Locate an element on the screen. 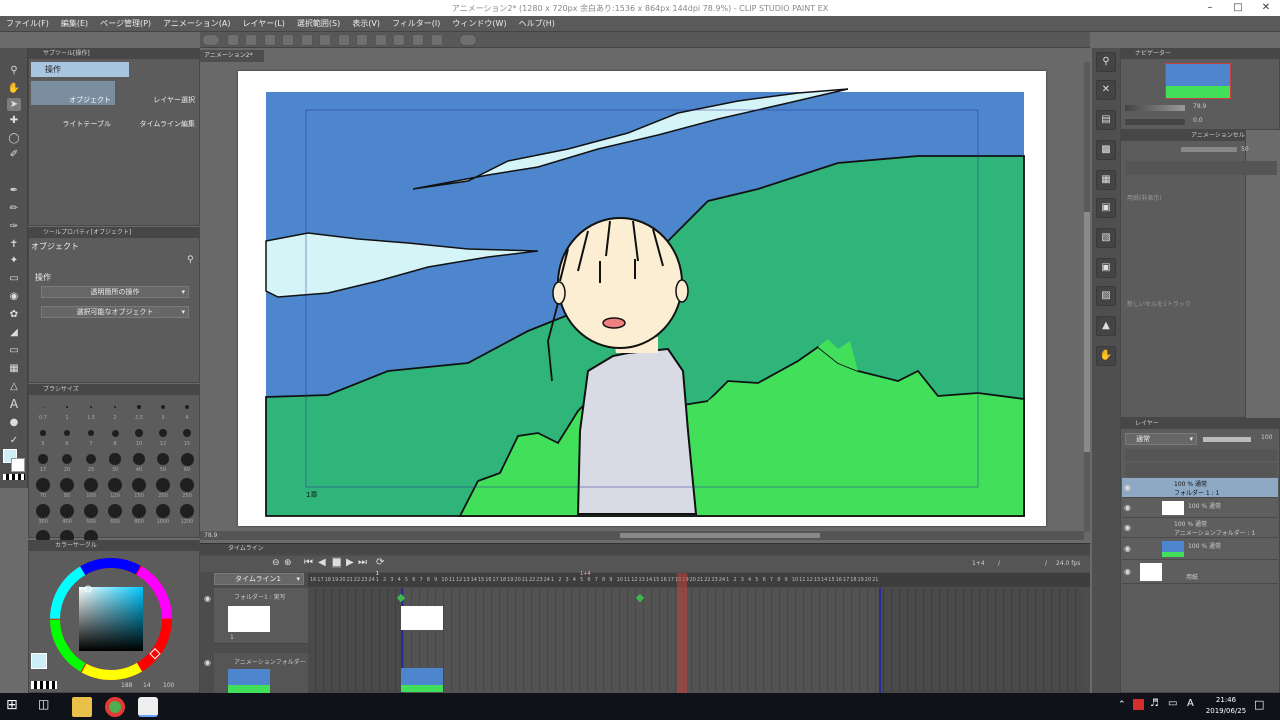 The image size is (1280, 720). brush-size-cell: 200 is located at coordinates (163, 490).